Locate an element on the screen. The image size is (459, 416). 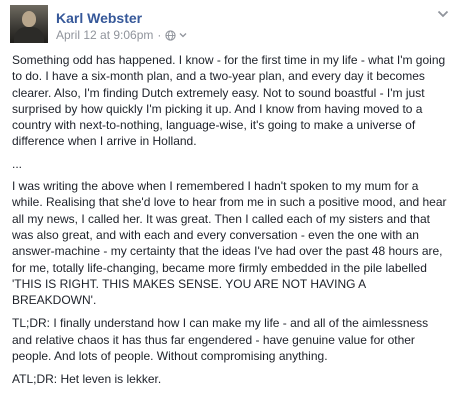
post-header: Karl Webster April 12 at 9:06pm · is located at coordinates (230, 24).